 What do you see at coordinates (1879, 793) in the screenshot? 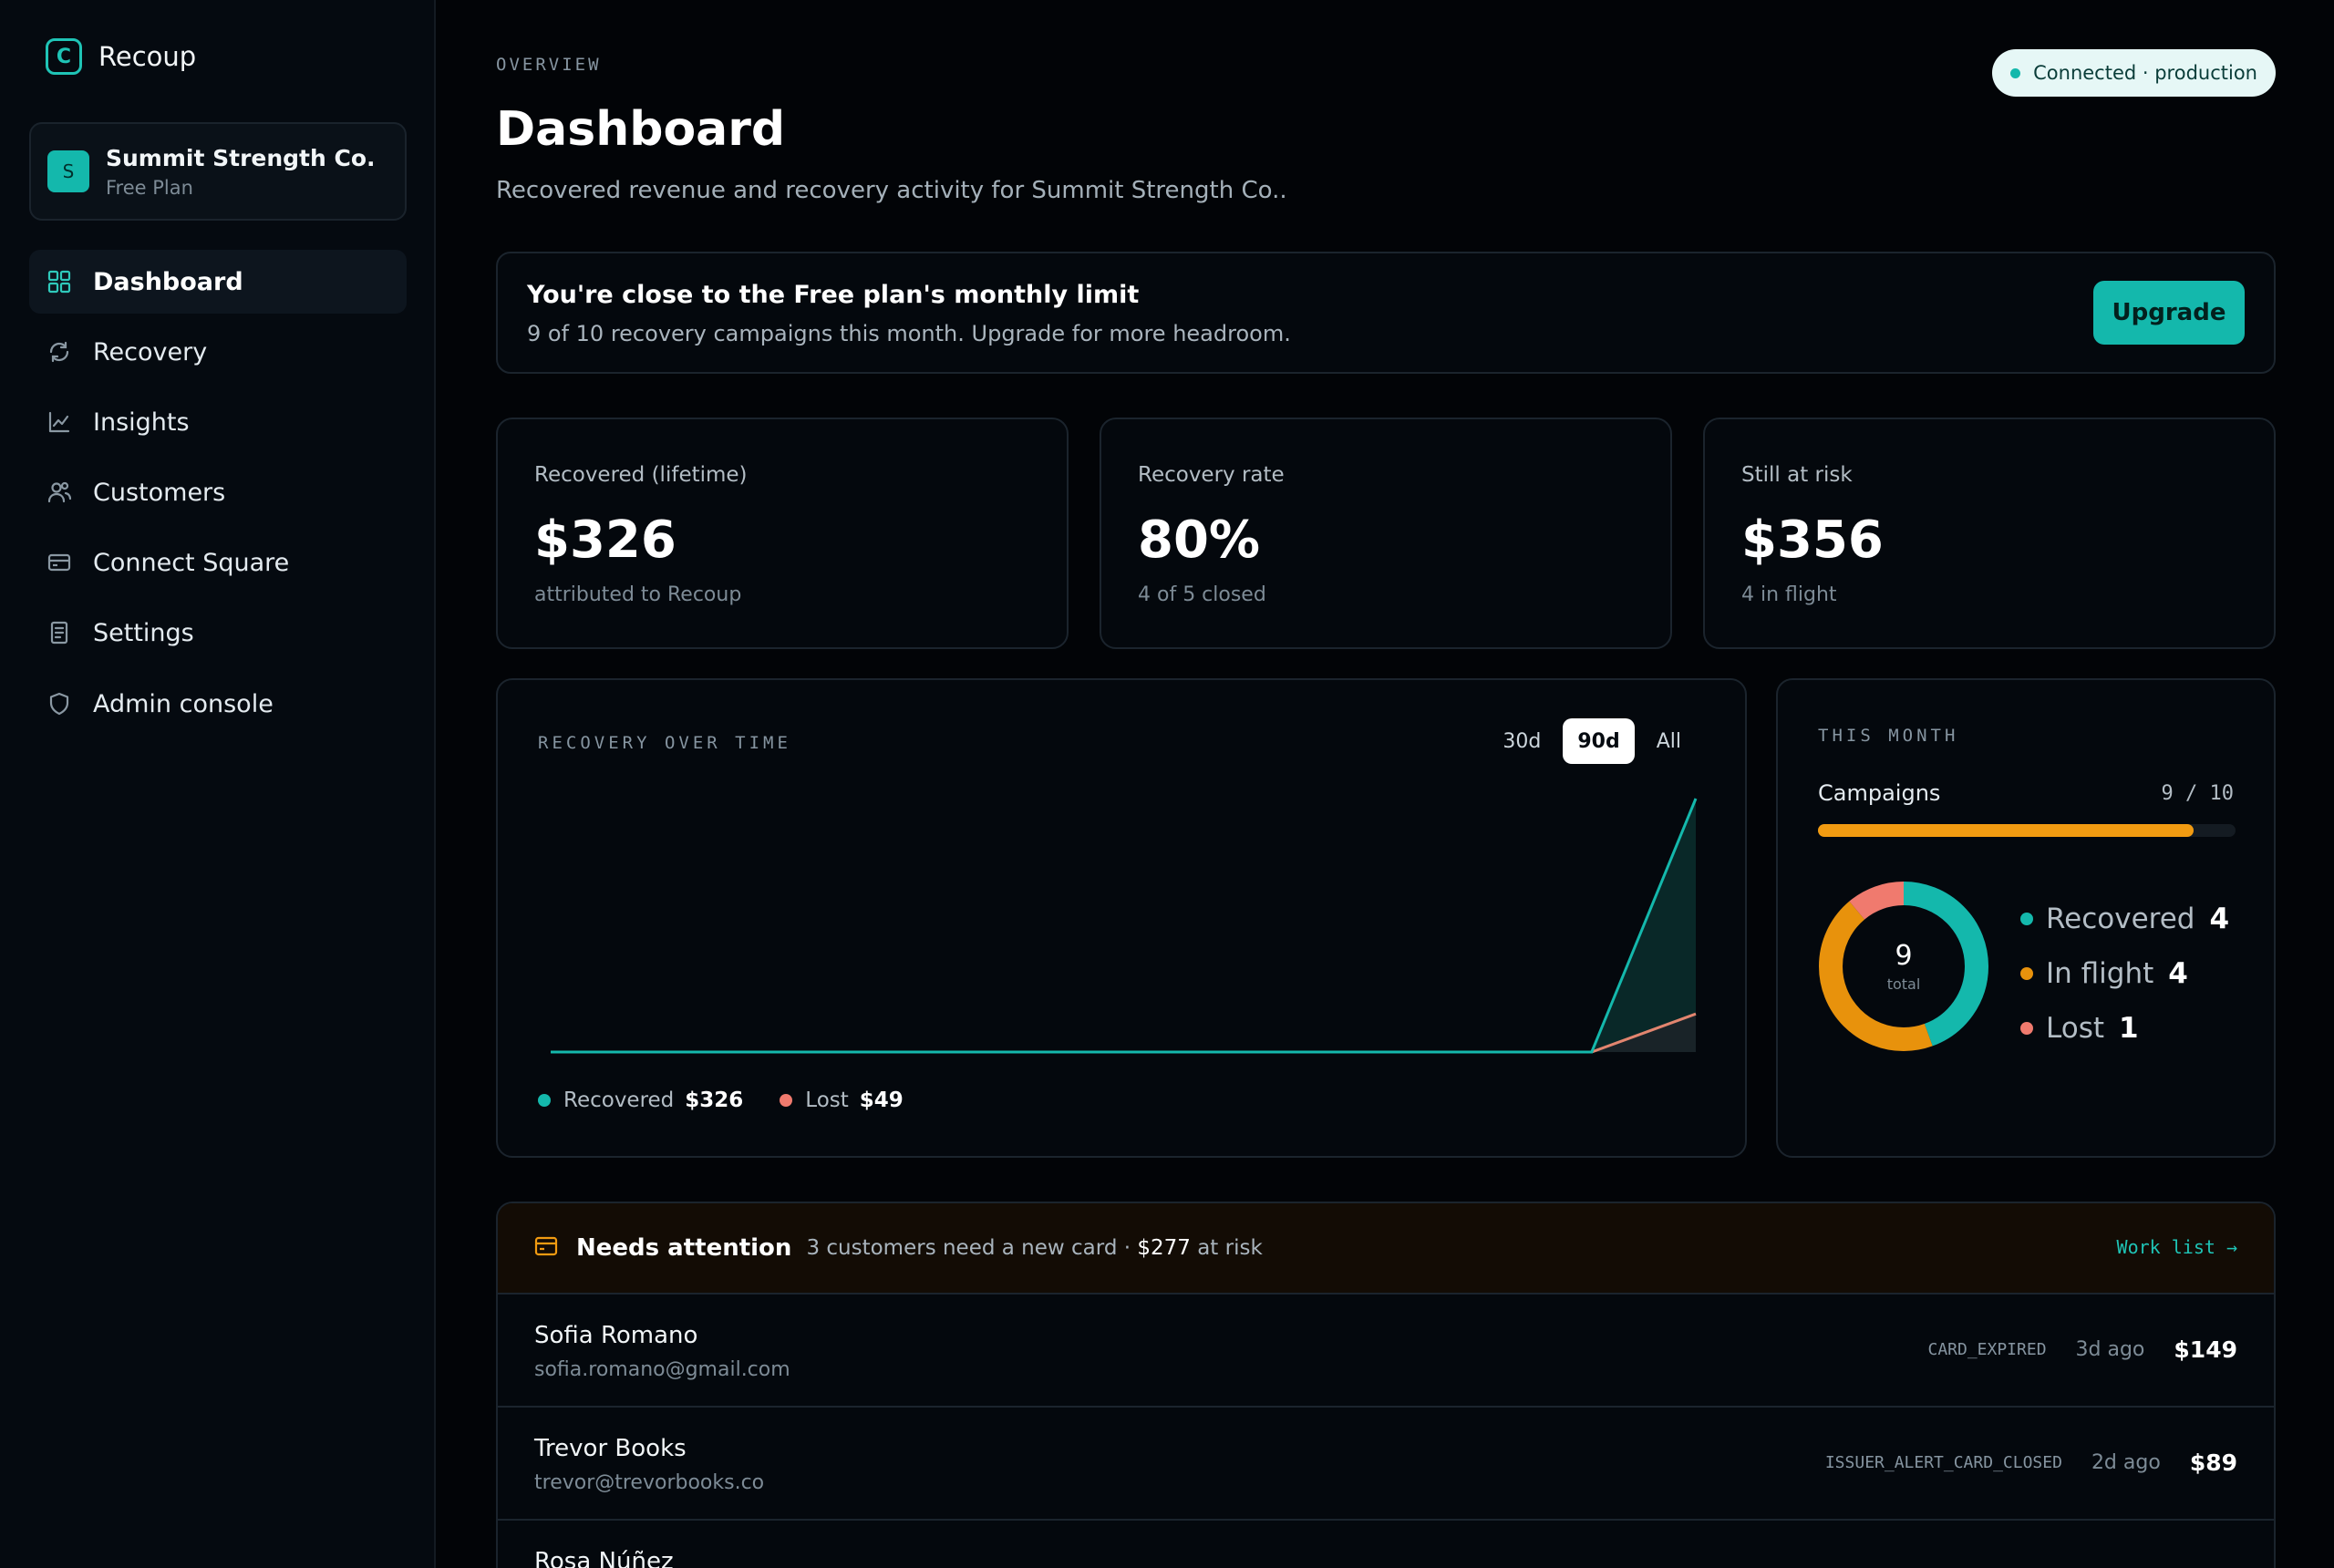
I see `campaigns-label: Campaigns` at bounding box center [1879, 793].